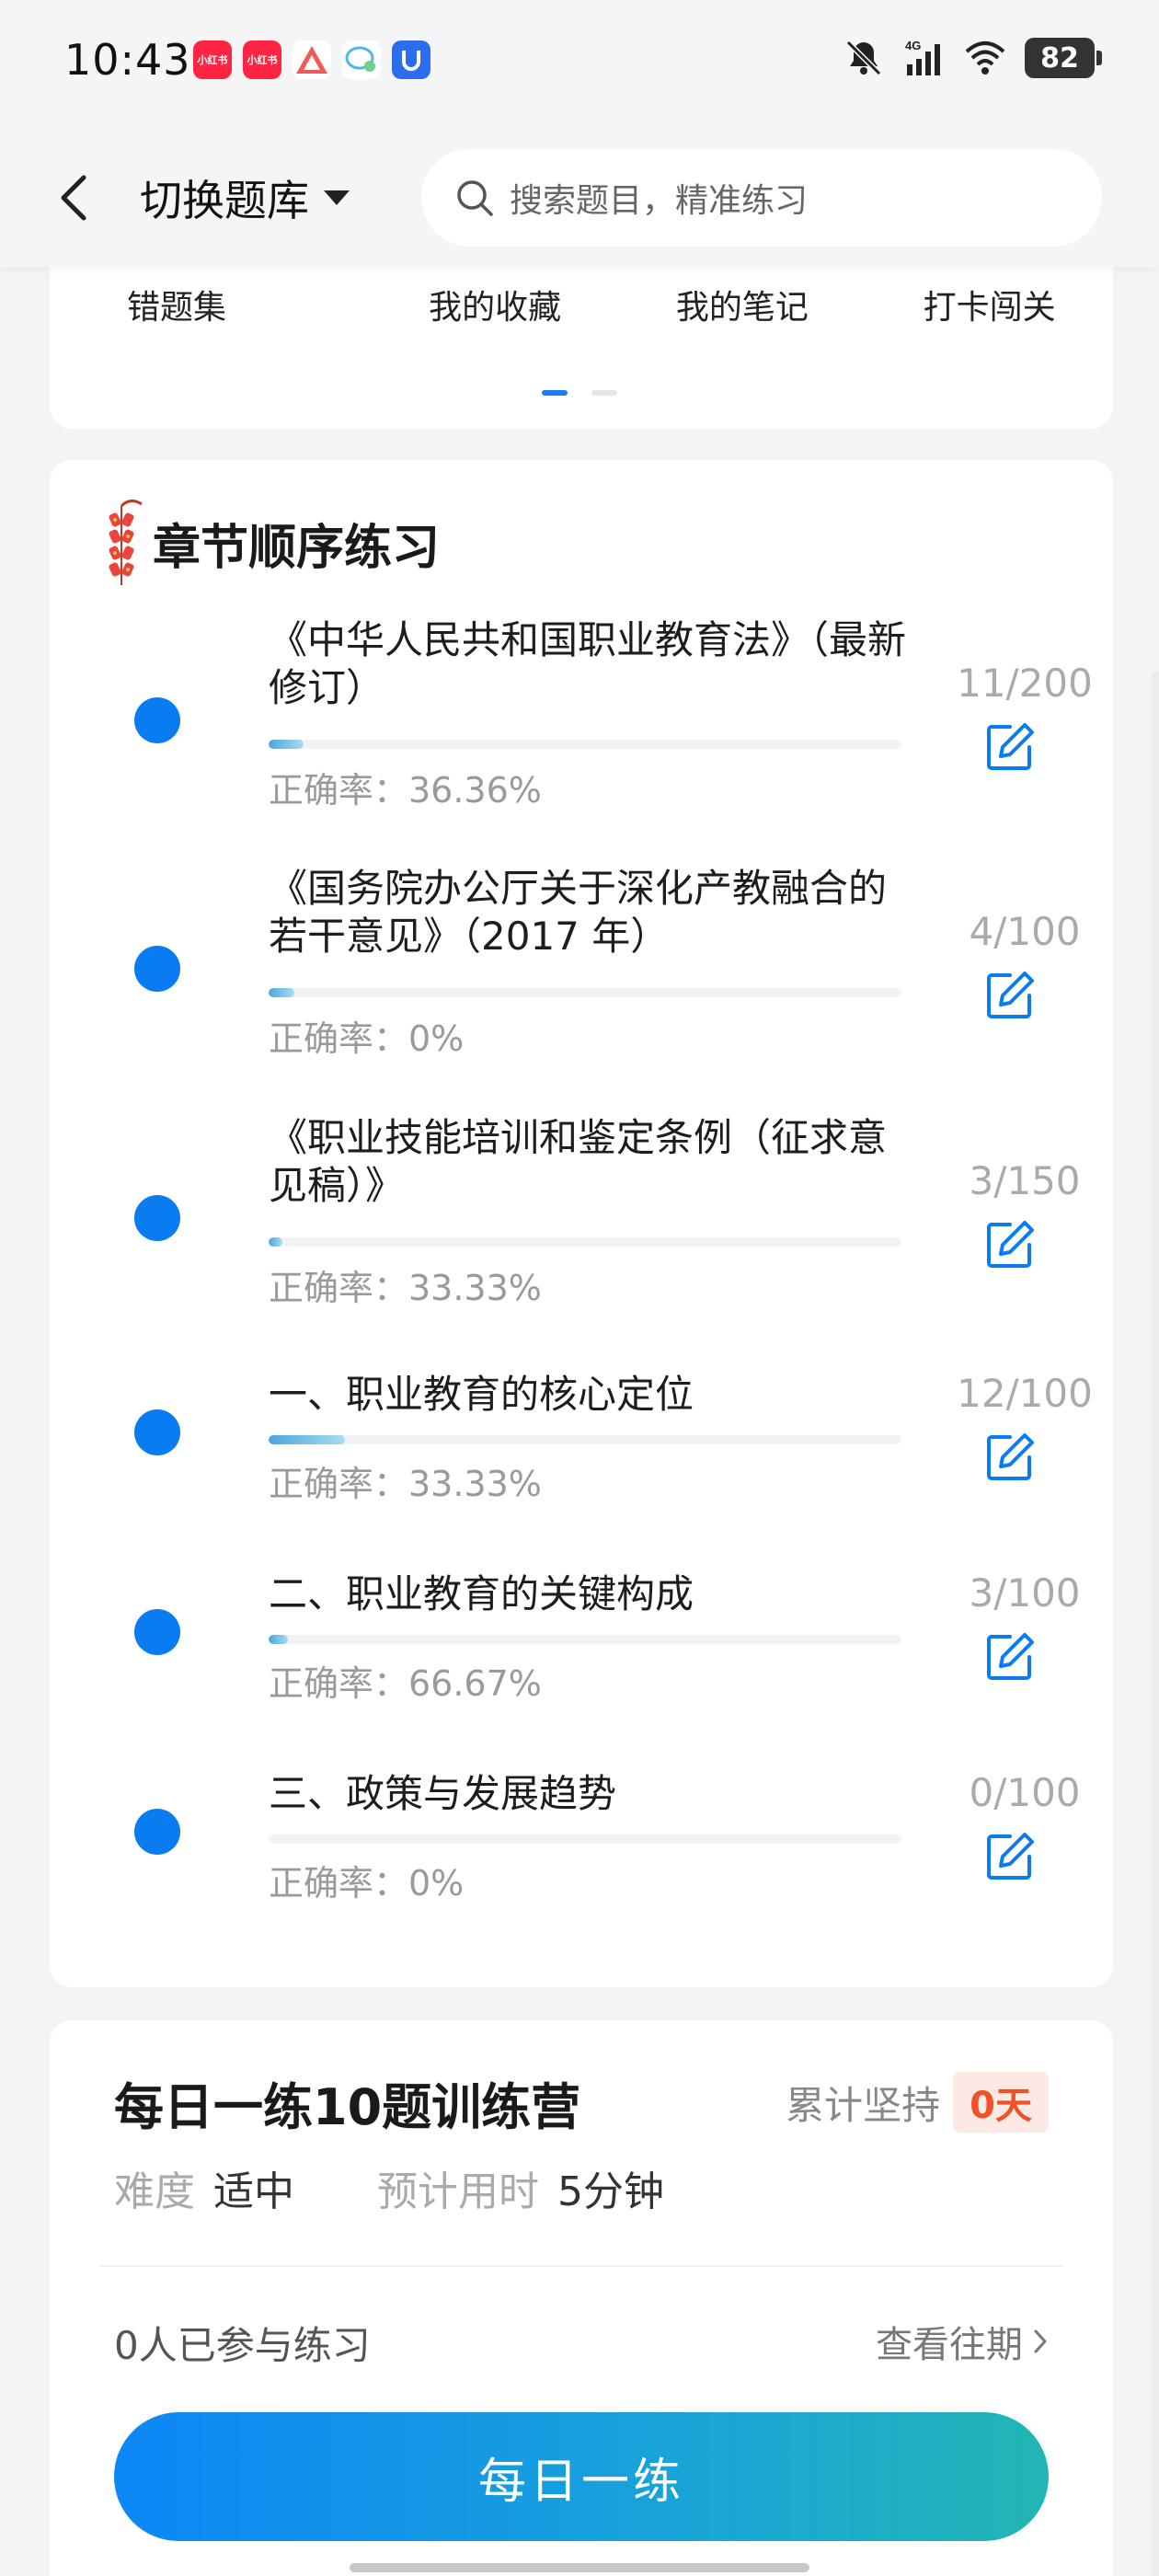  I want to click on triangle-app-icon, so click(312, 59).